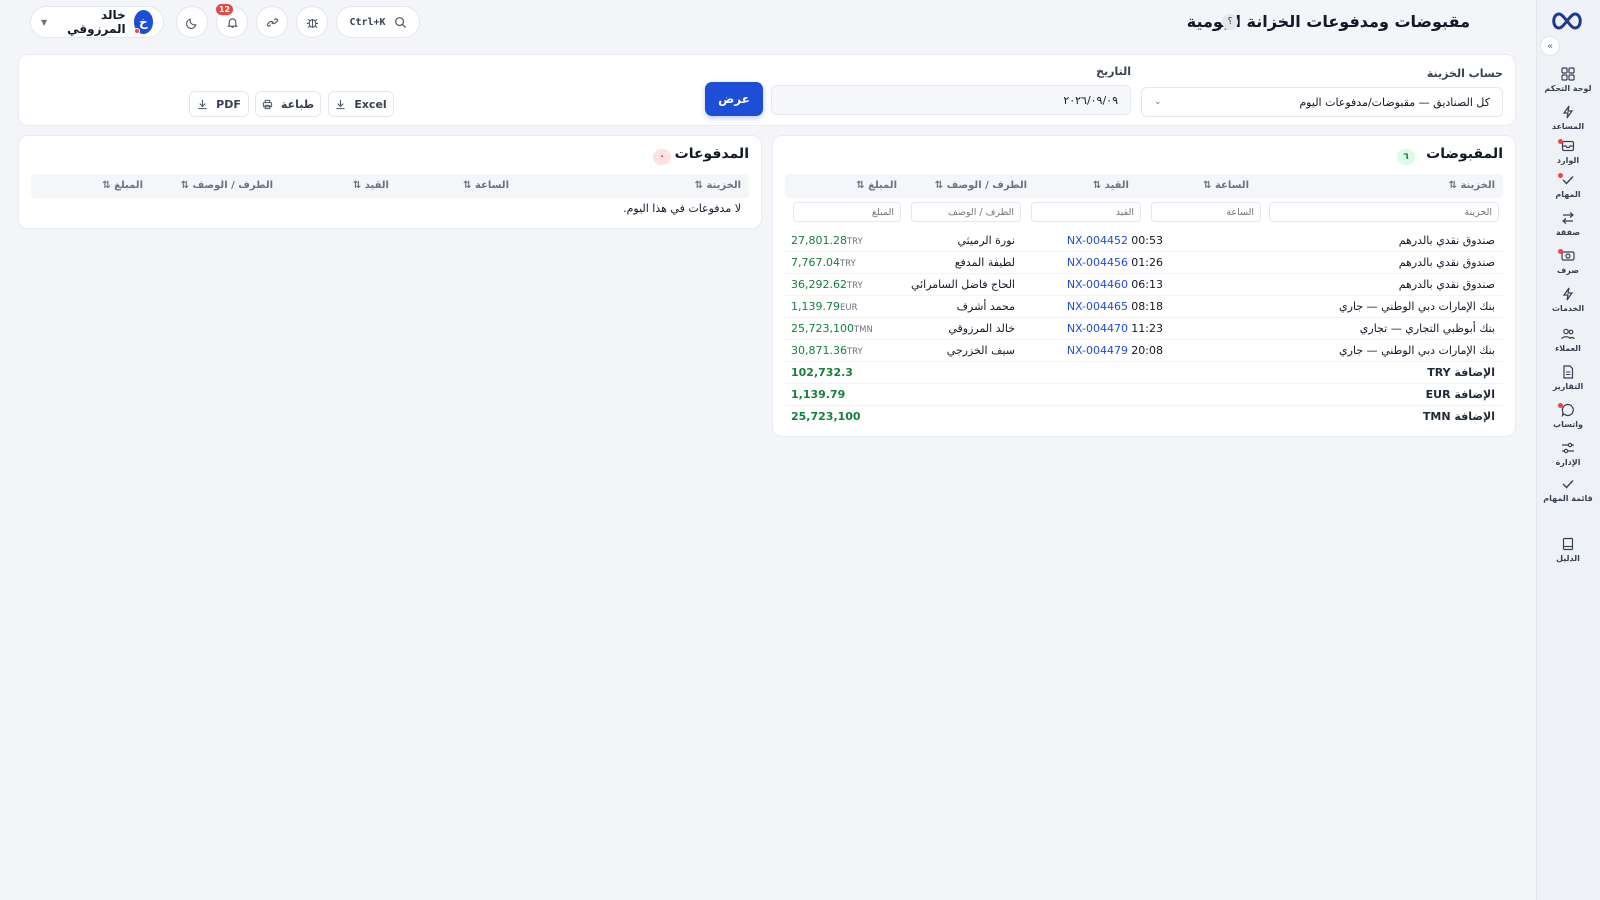  Describe the element at coordinates (1568, 186) in the screenshot. I see `sidebar-item-tasks: المهام` at that location.